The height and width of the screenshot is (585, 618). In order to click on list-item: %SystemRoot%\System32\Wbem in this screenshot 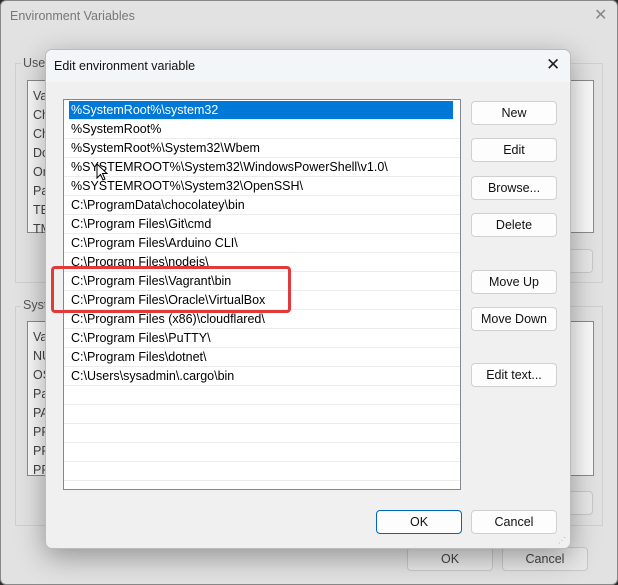, I will do `click(262, 148)`.